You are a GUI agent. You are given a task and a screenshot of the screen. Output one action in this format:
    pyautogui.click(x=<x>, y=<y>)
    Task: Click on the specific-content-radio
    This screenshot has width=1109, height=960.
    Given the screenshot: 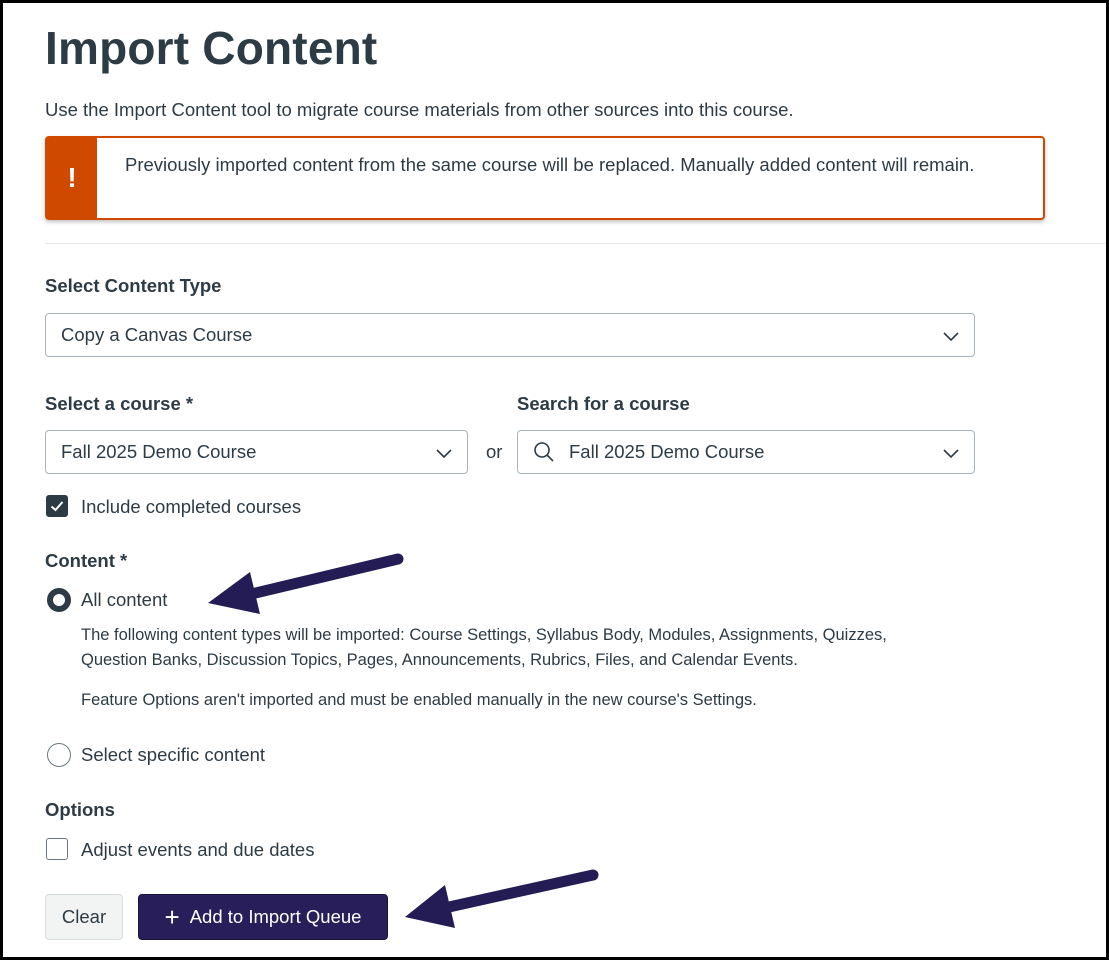 What is the action you would take?
    pyautogui.click(x=59, y=755)
    